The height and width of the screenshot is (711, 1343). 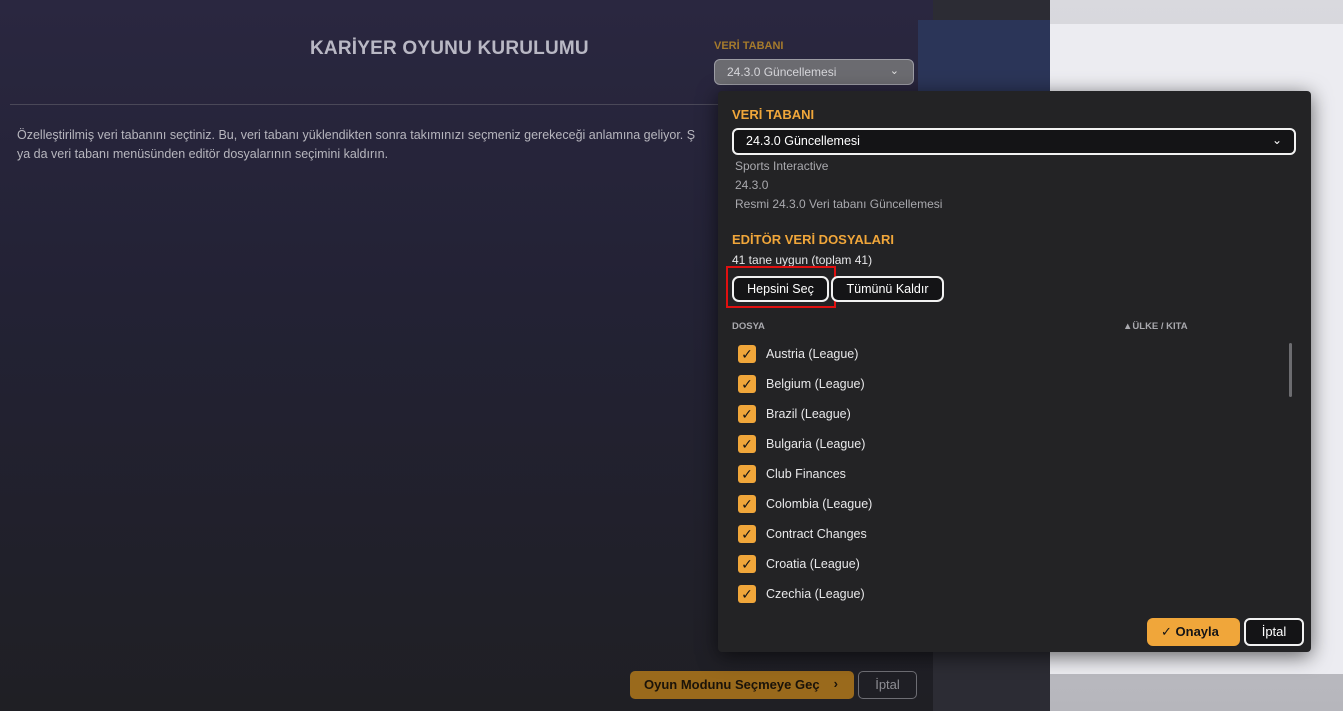 I want to click on popup-database-dropdown: 24.3.0 Güncellemesi ⌄, so click(x=1014, y=141).